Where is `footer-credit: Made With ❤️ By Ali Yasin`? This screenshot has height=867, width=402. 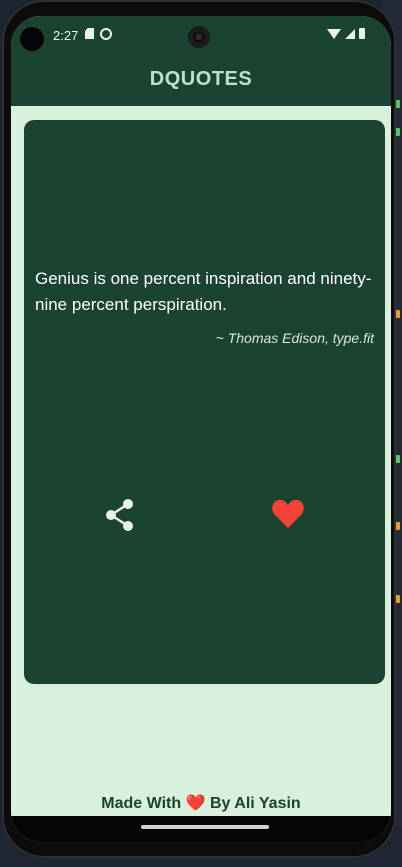
footer-credit: Made With ❤️ By Ali Yasin is located at coordinates (201, 803).